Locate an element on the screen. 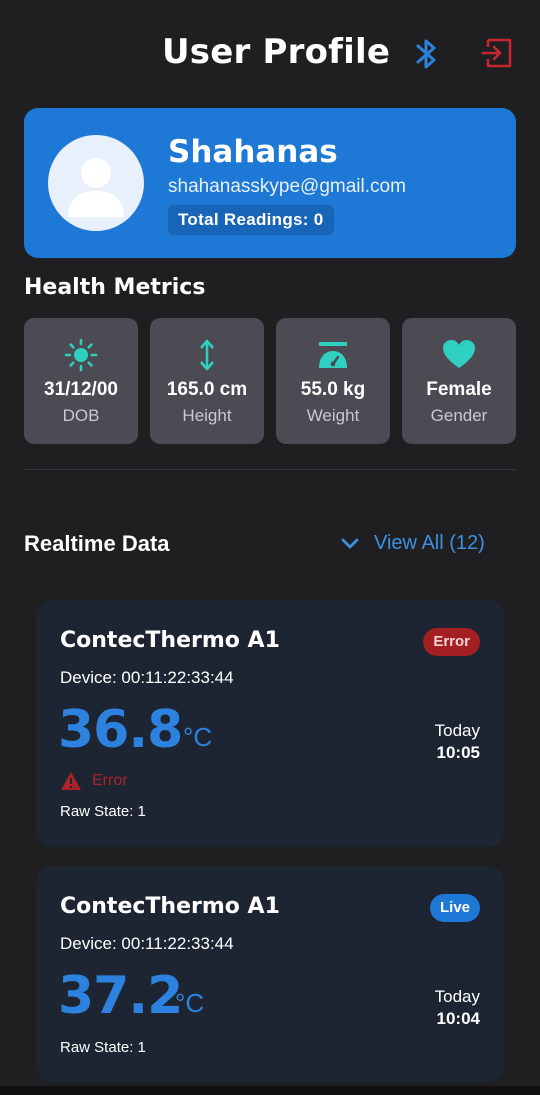  status-badge: Error is located at coordinates (451, 642).